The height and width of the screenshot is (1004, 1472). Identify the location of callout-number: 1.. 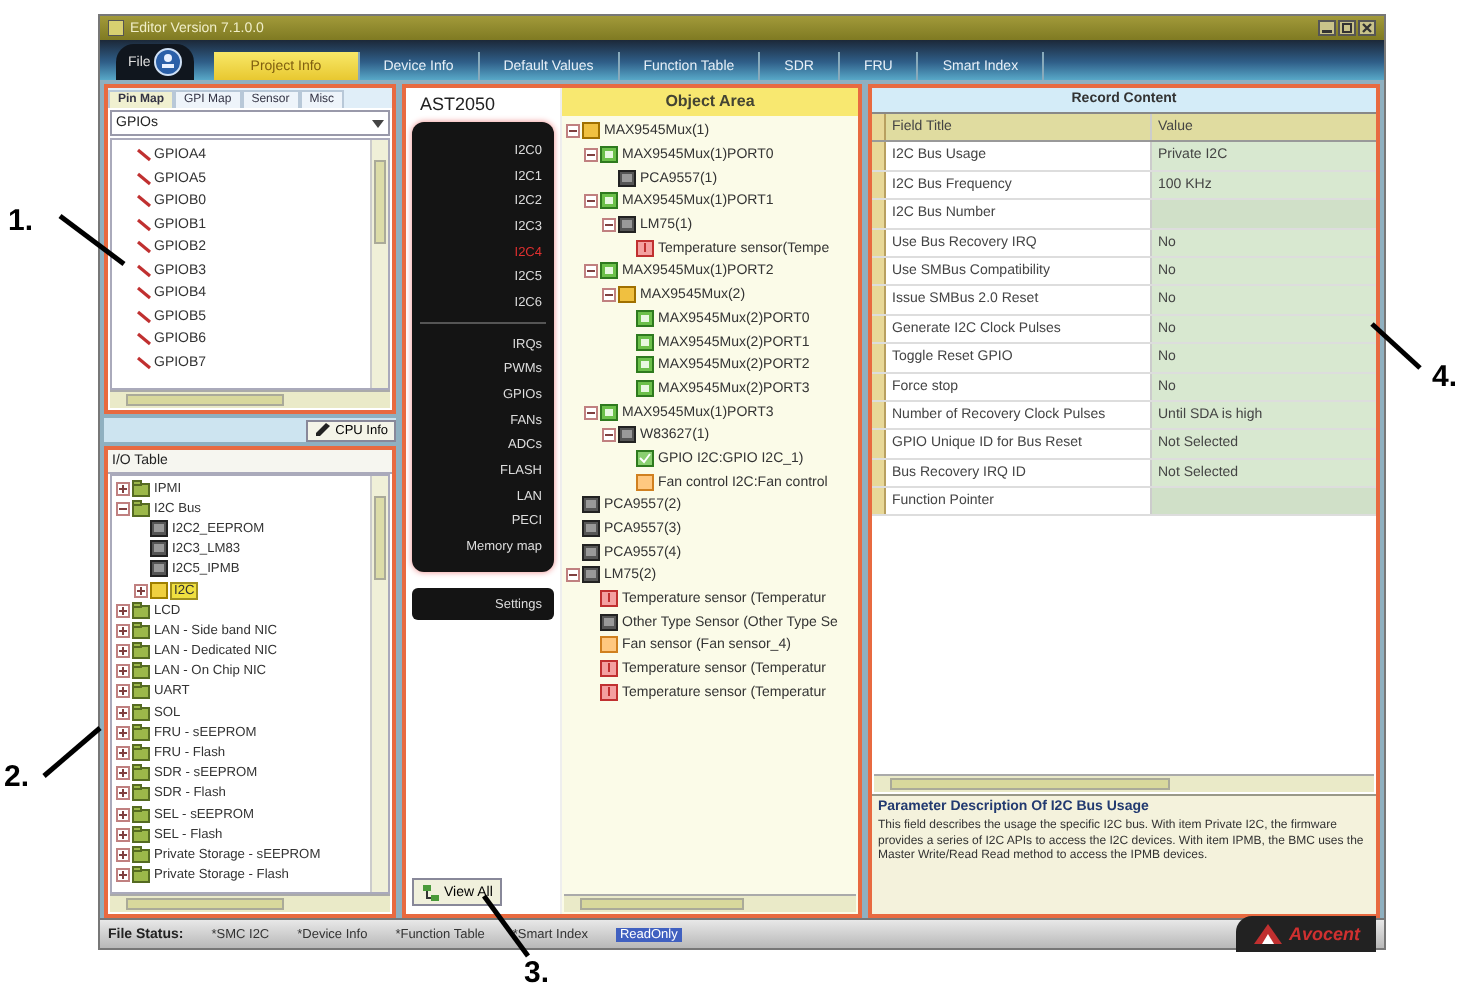
(21, 221).